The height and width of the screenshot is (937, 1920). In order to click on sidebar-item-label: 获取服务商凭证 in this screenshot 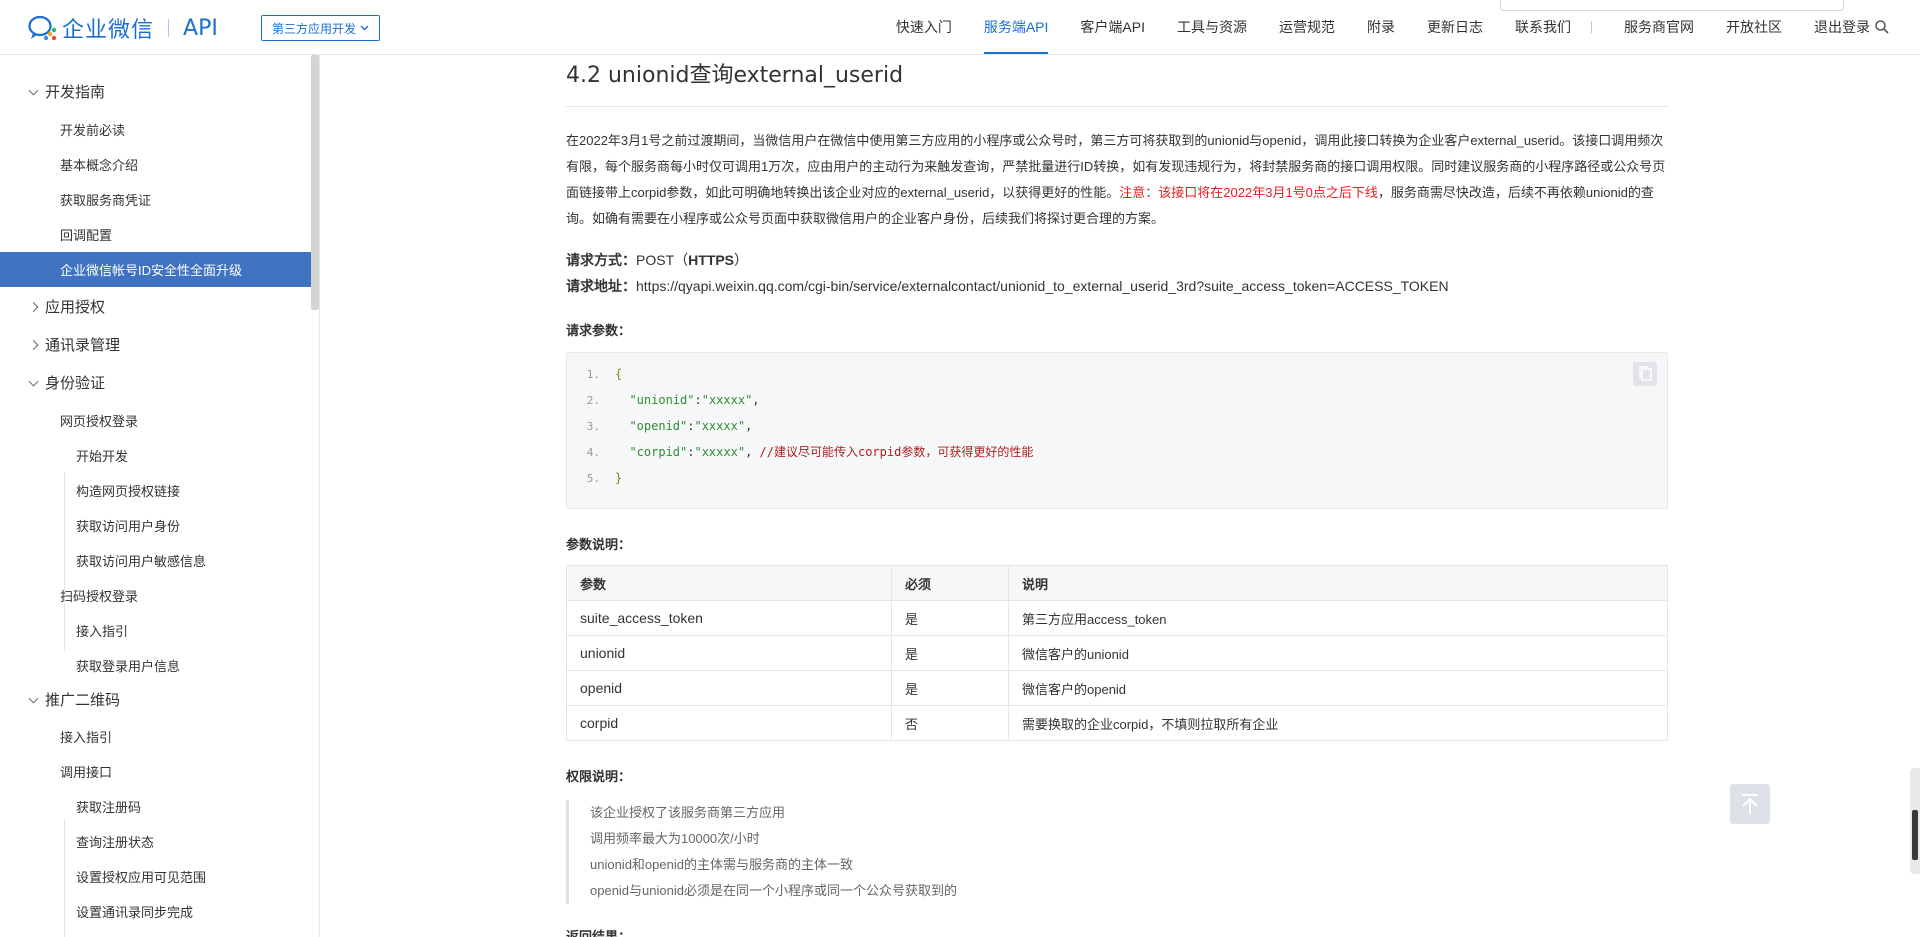, I will do `click(106, 200)`.